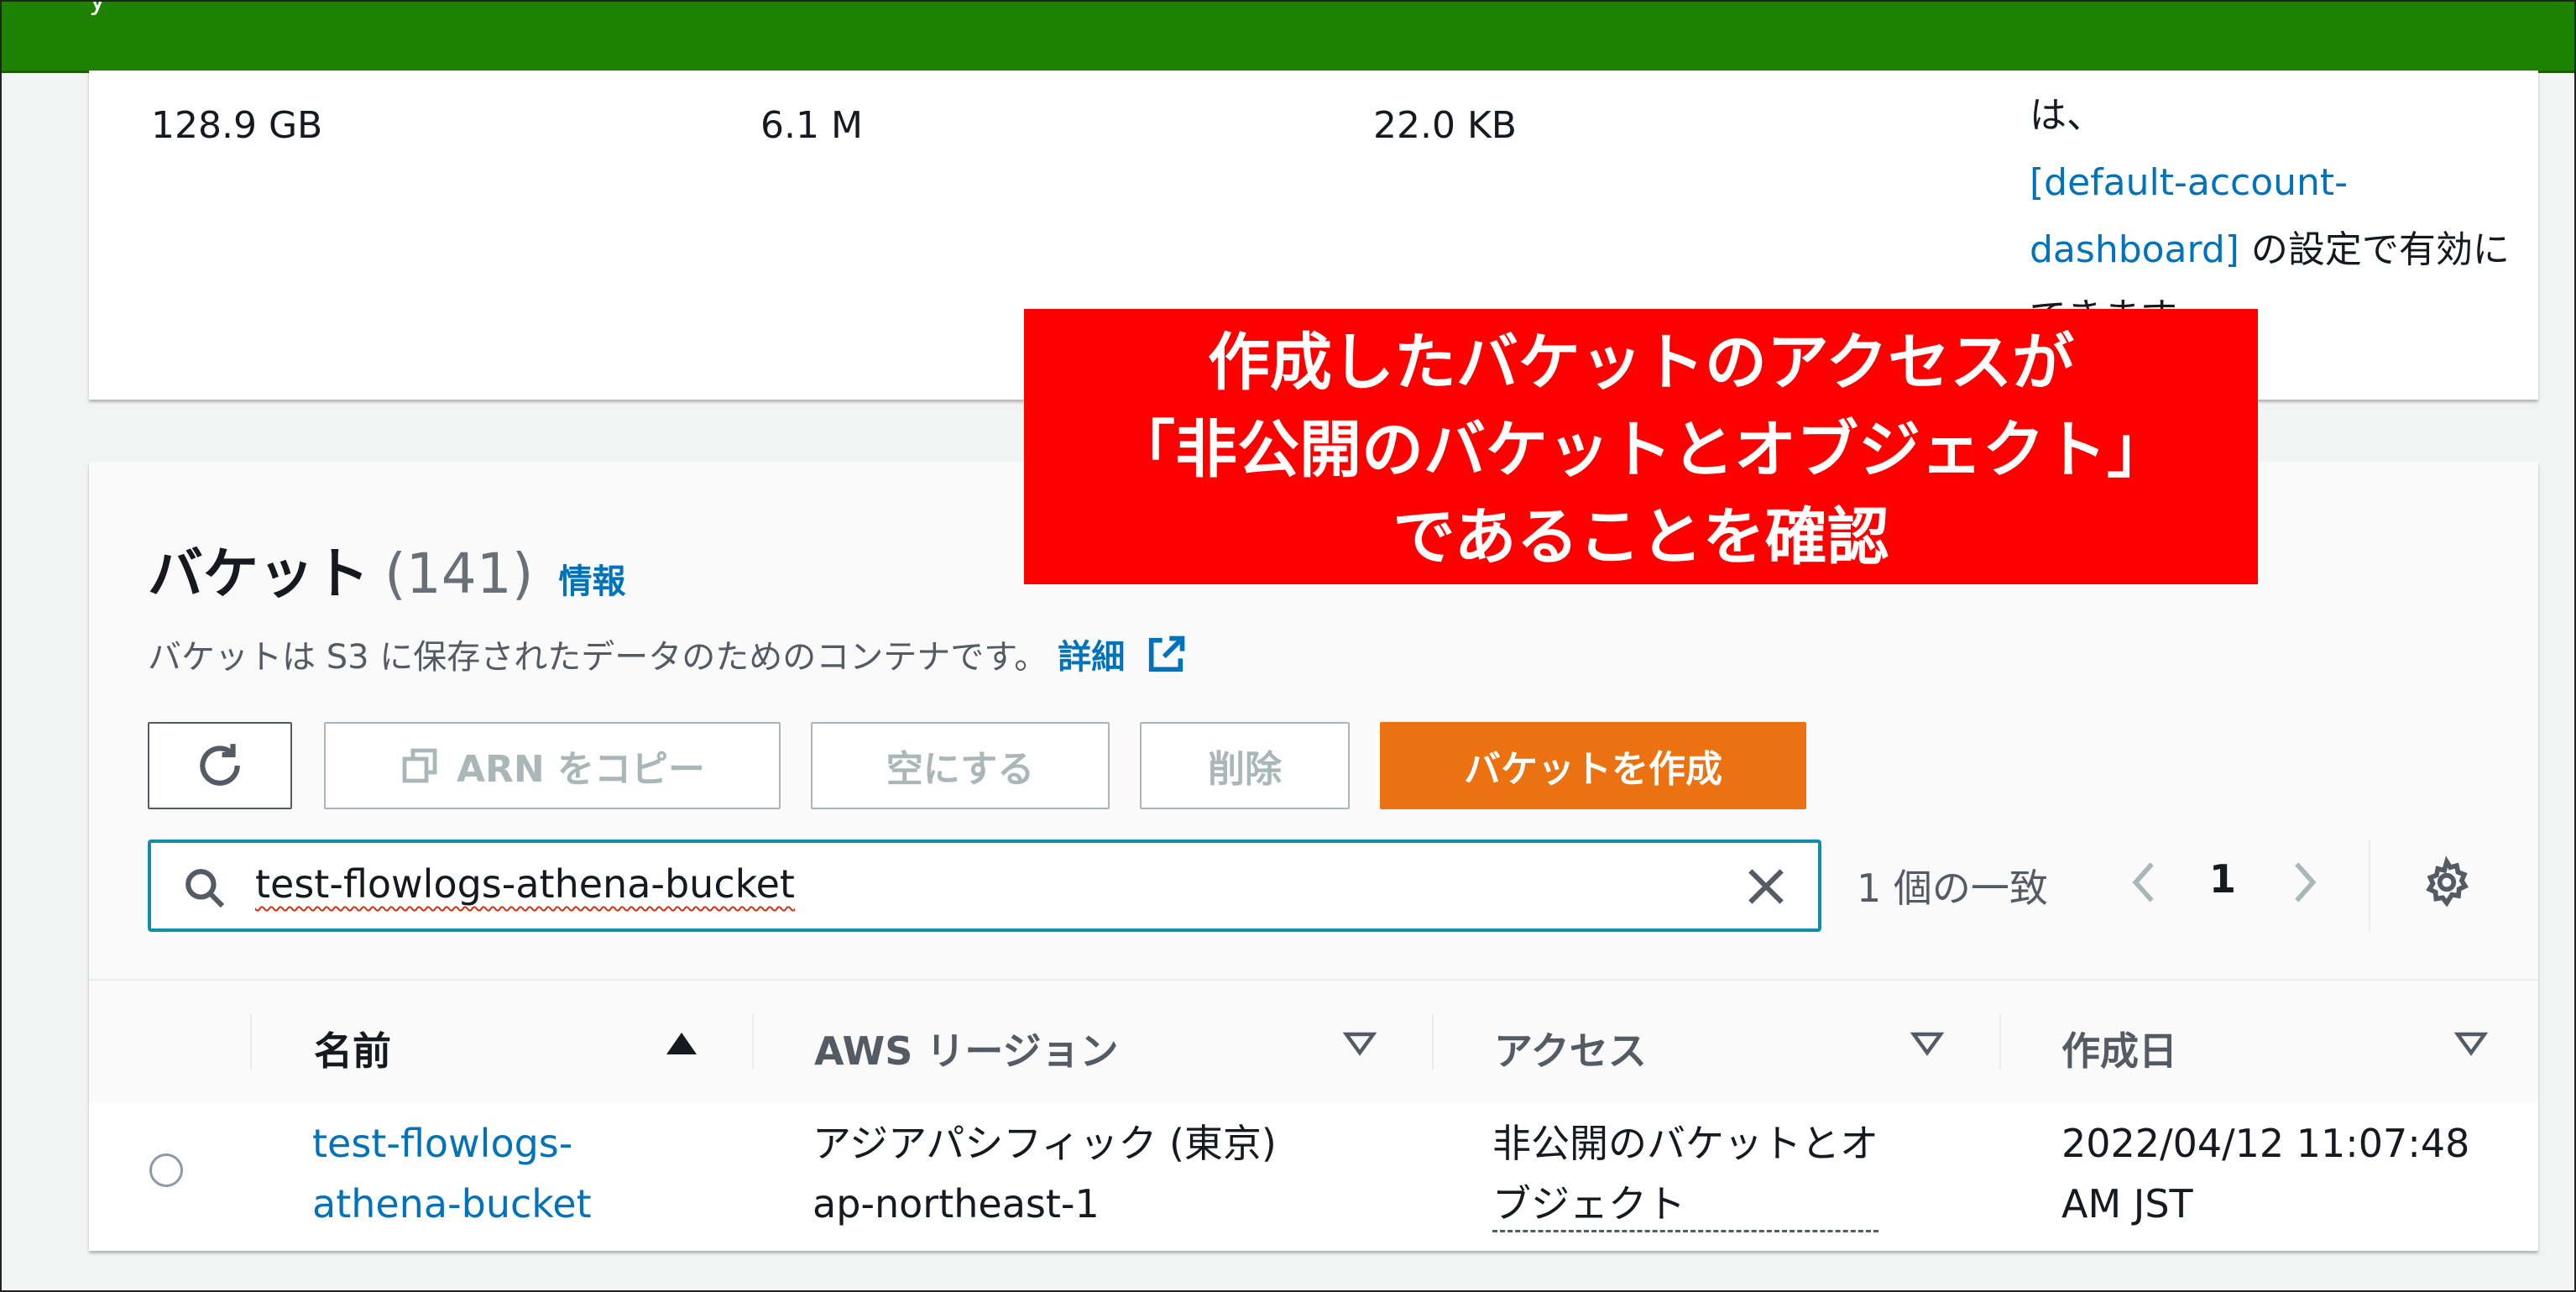  What do you see at coordinates (1166, 659) in the screenshot?
I see `external-link-icon` at bounding box center [1166, 659].